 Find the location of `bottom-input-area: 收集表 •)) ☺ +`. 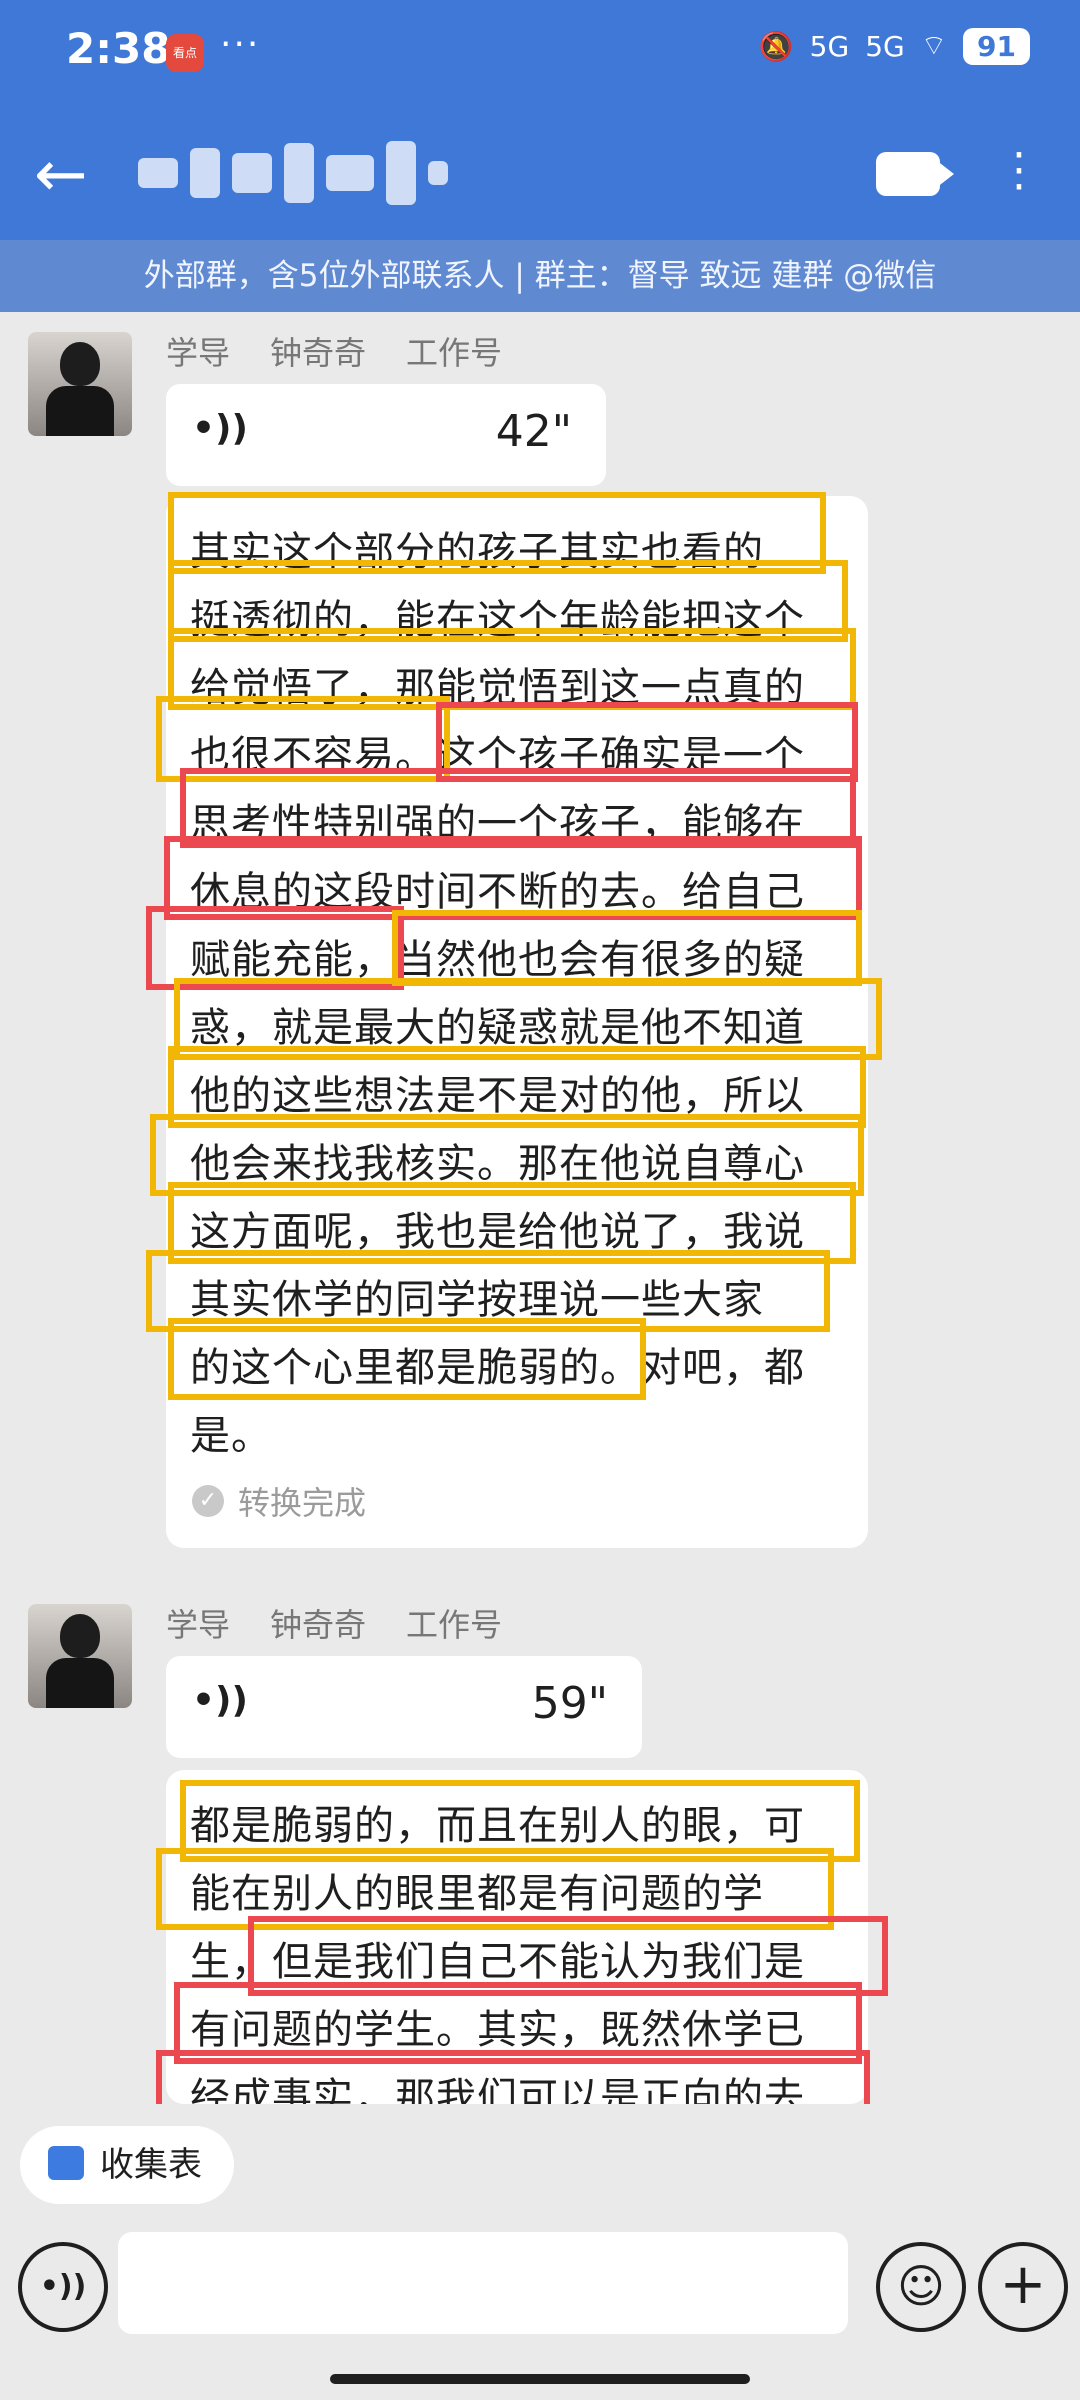

bottom-input-area: 收集表 •)) ☺ + is located at coordinates (540, 2252).